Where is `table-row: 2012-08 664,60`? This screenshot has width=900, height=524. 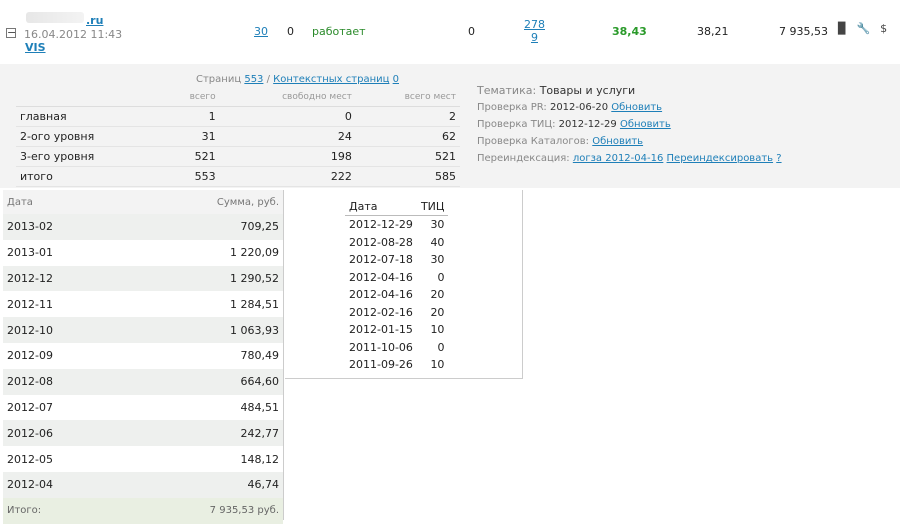 table-row: 2012-08 664,60 is located at coordinates (143, 381).